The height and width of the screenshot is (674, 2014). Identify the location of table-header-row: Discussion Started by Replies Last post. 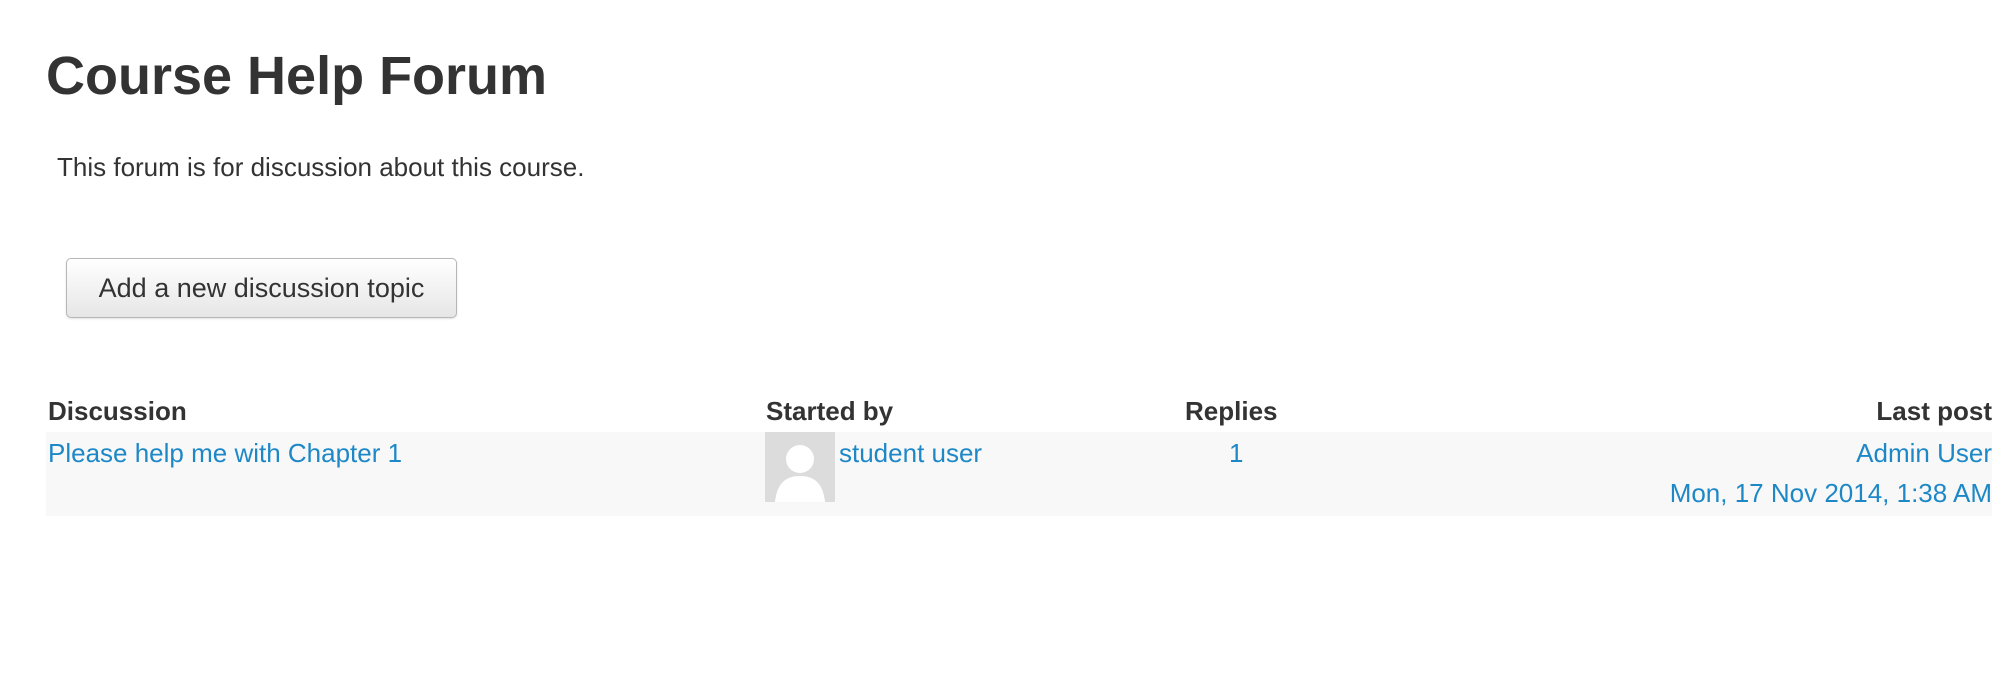
(1019, 411).